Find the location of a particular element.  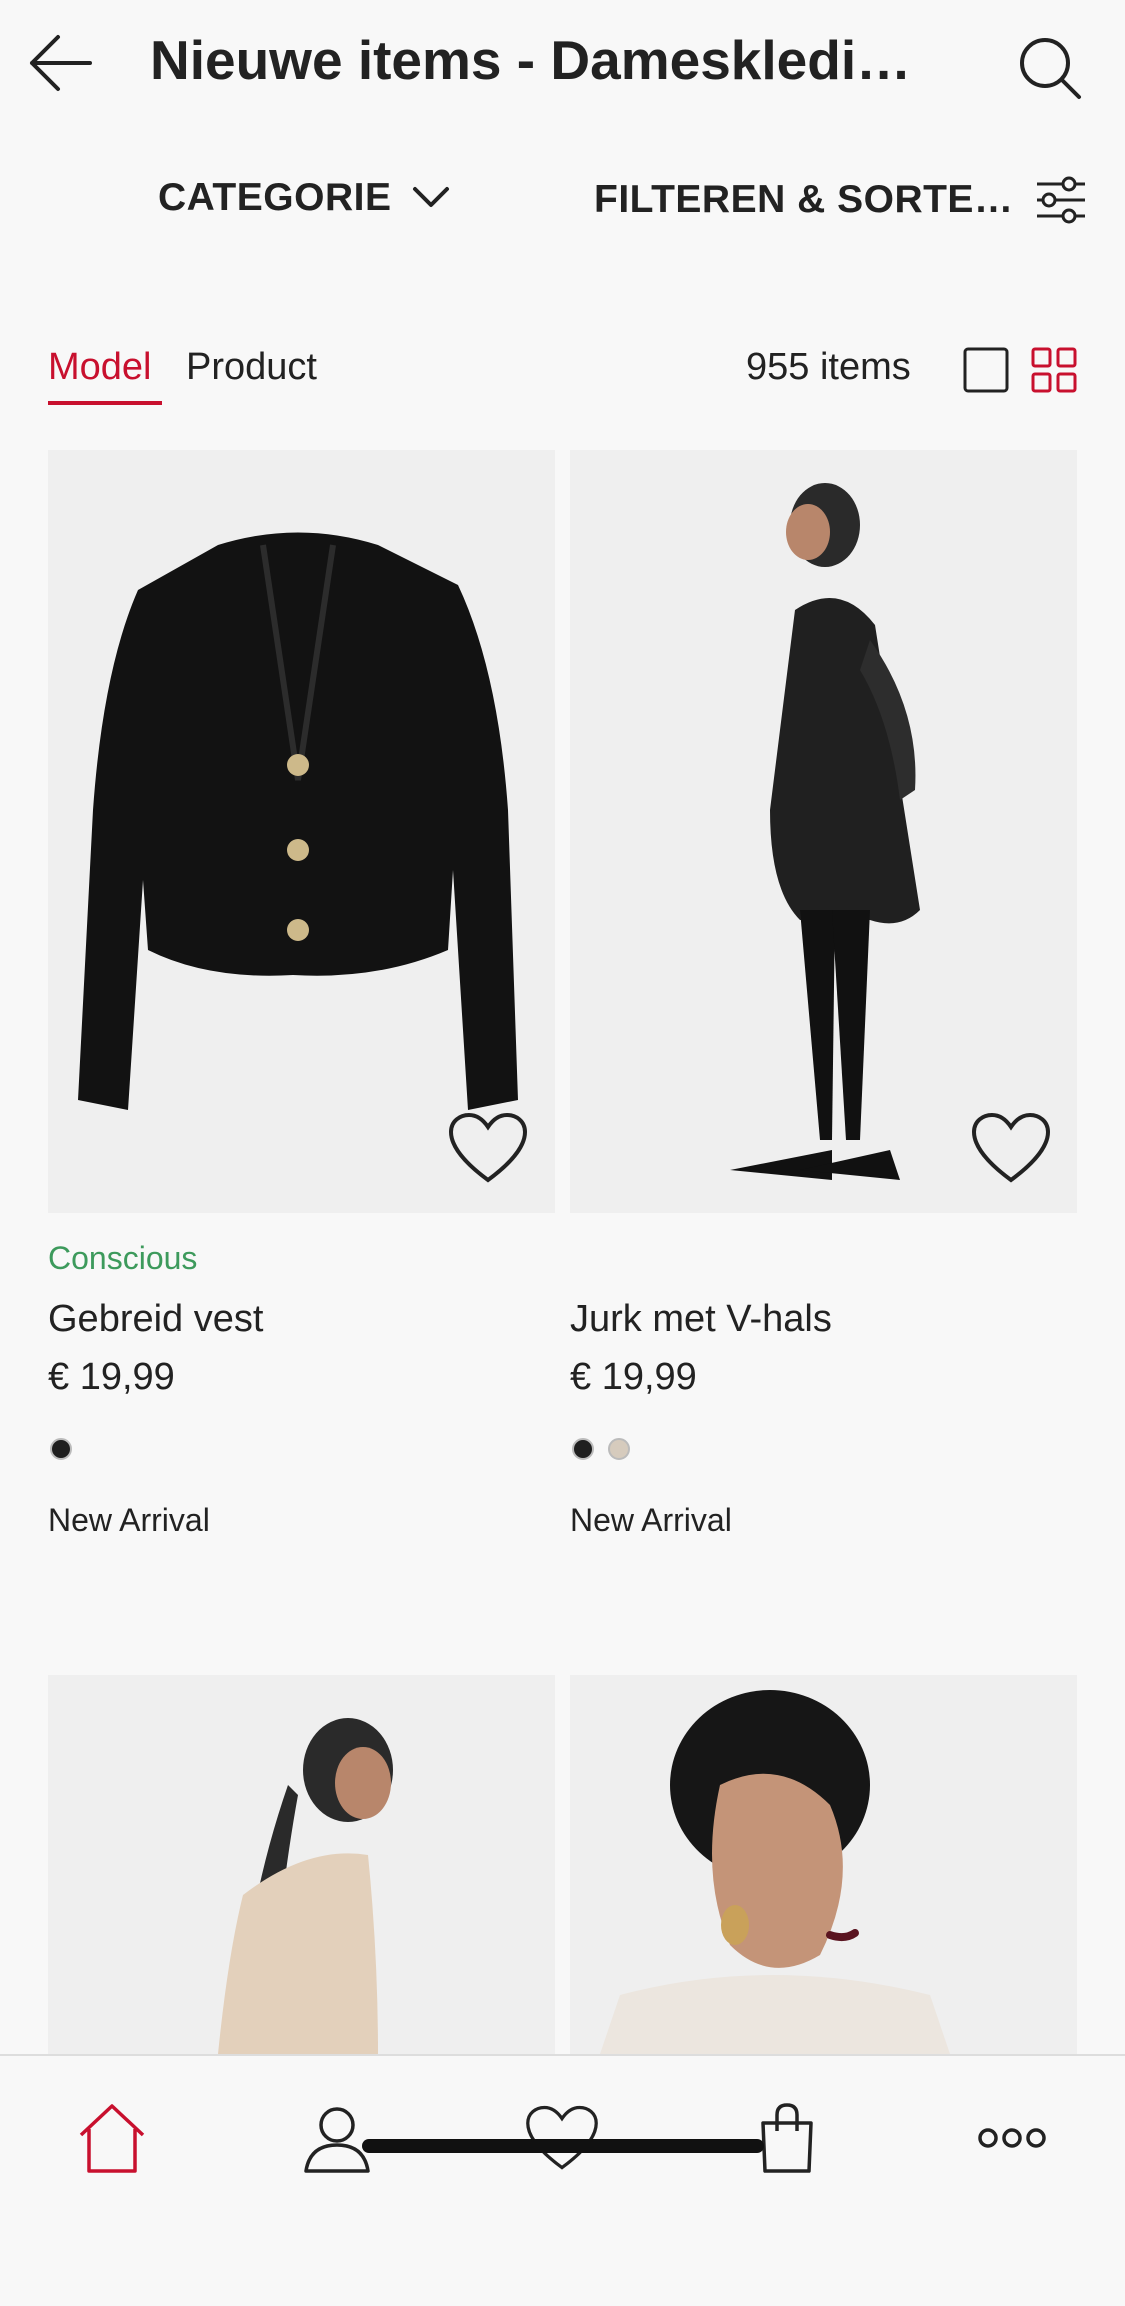

single-square-icon is located at coordinates (986, 370).